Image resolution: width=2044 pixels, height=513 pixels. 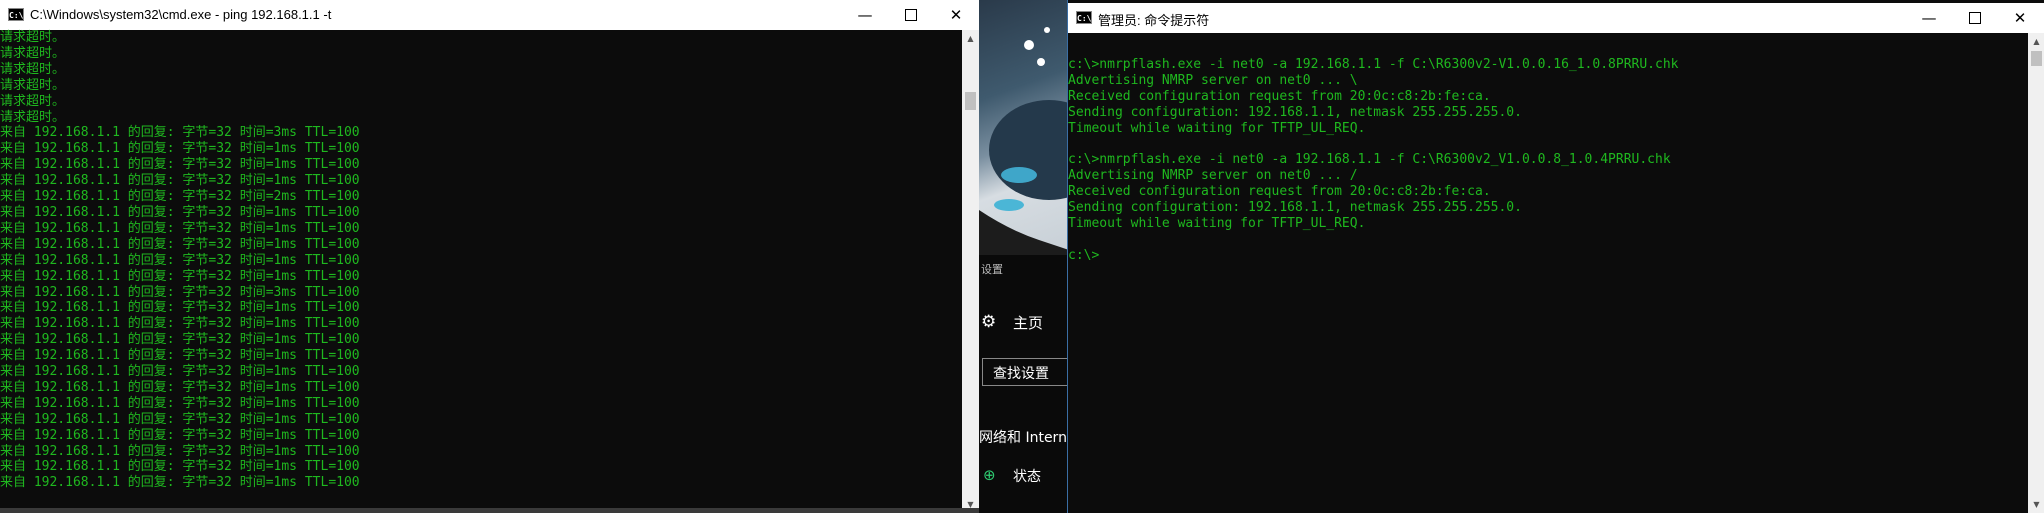 I want to click on gear-icon: ⚙, so click(x=989, y=322).